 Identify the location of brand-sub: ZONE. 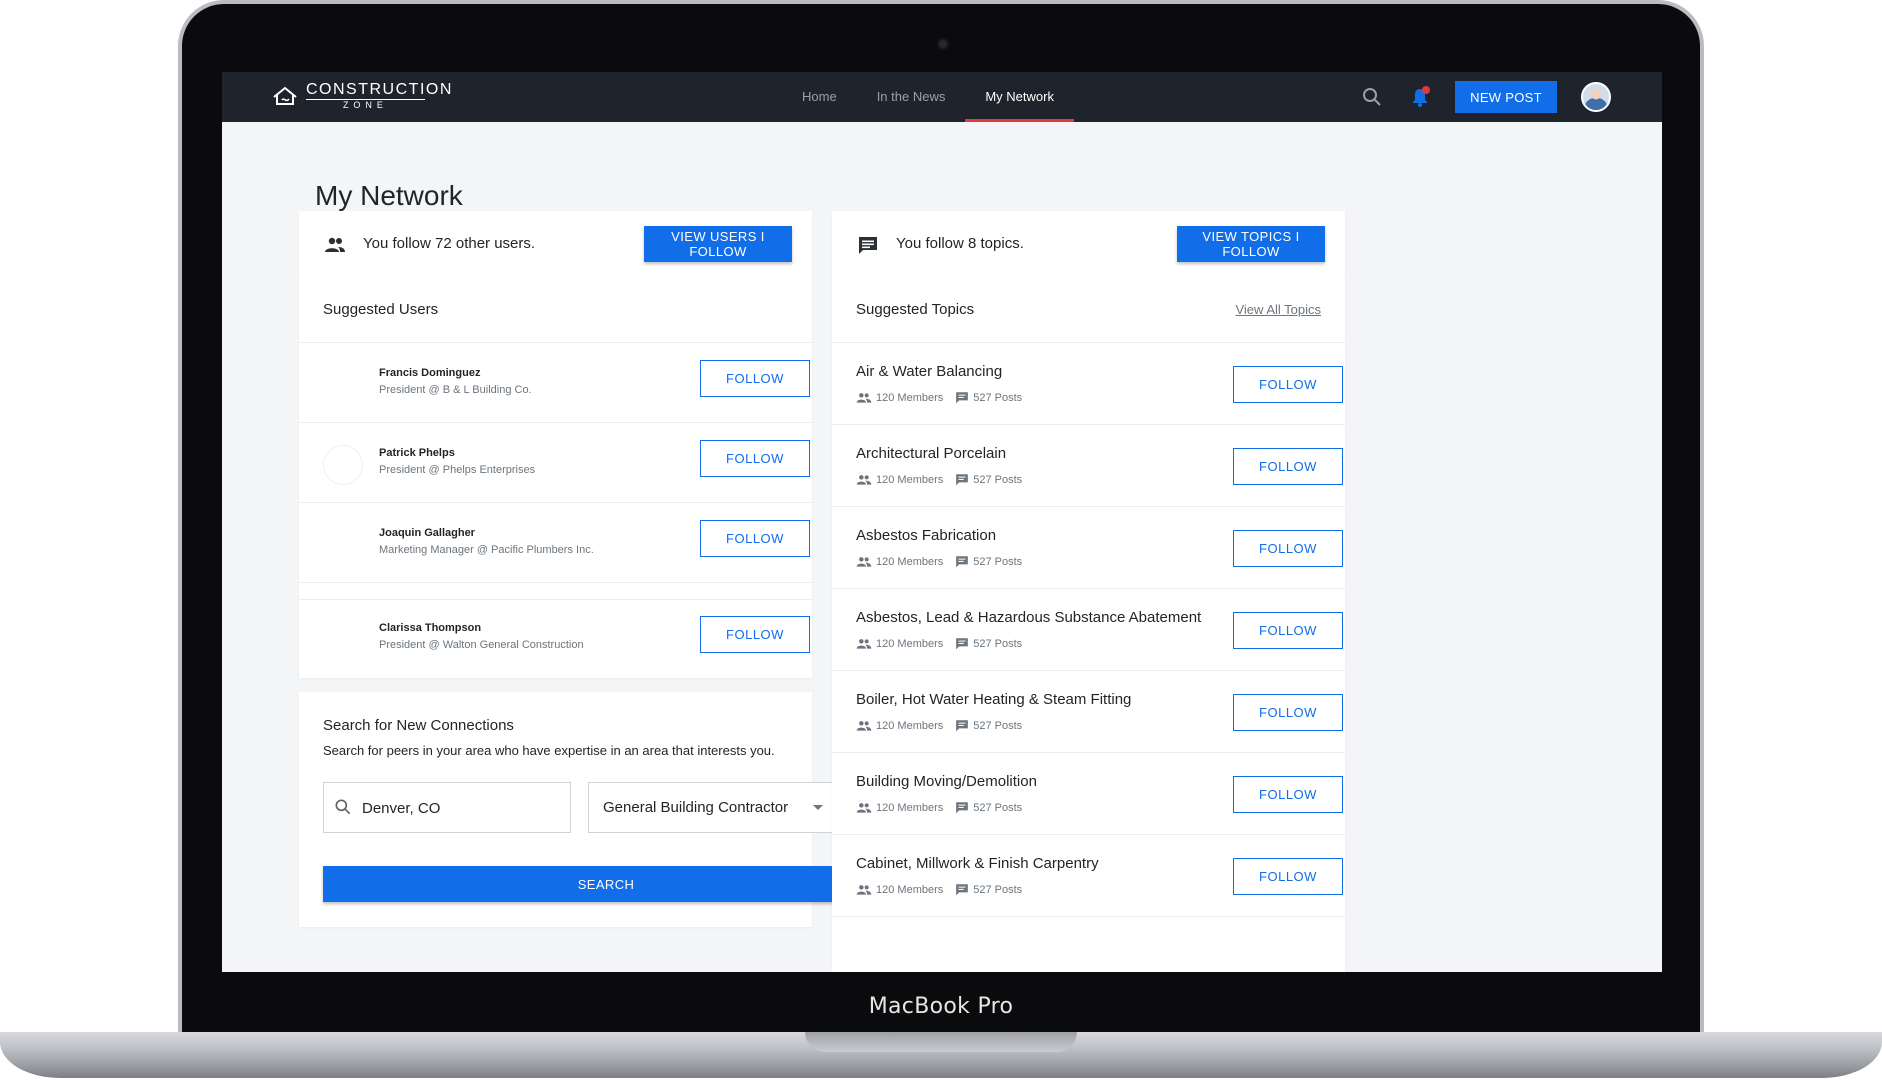
(365, 104).